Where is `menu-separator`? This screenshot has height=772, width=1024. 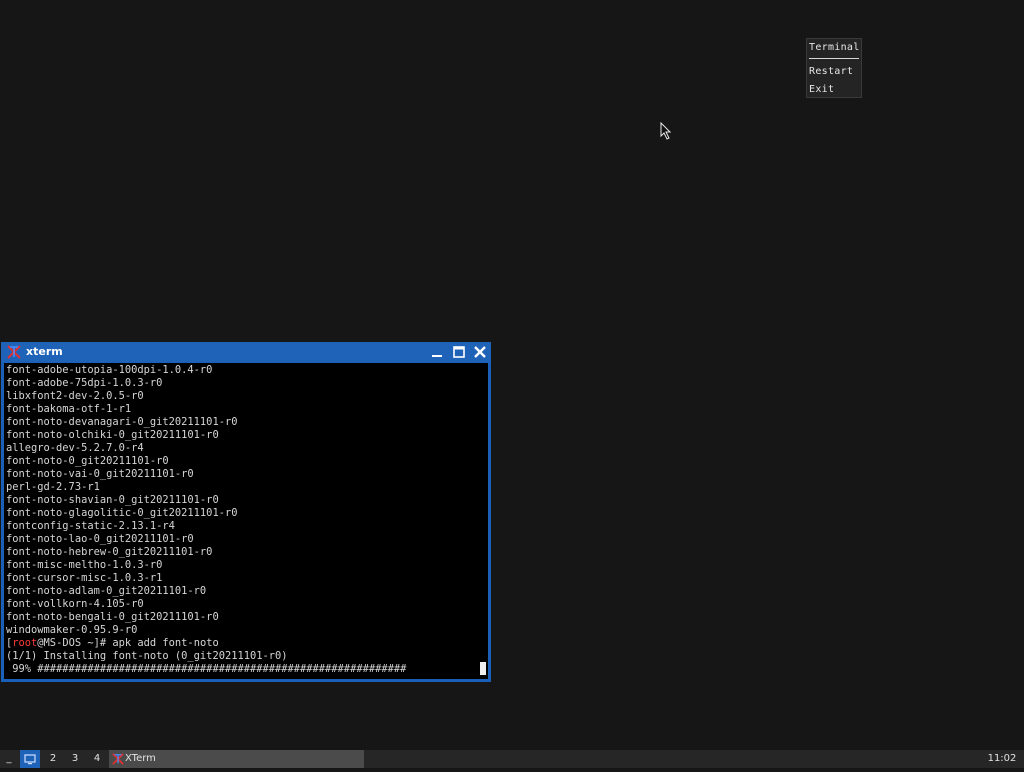 menu-separator is located at coordinates (834, 58).